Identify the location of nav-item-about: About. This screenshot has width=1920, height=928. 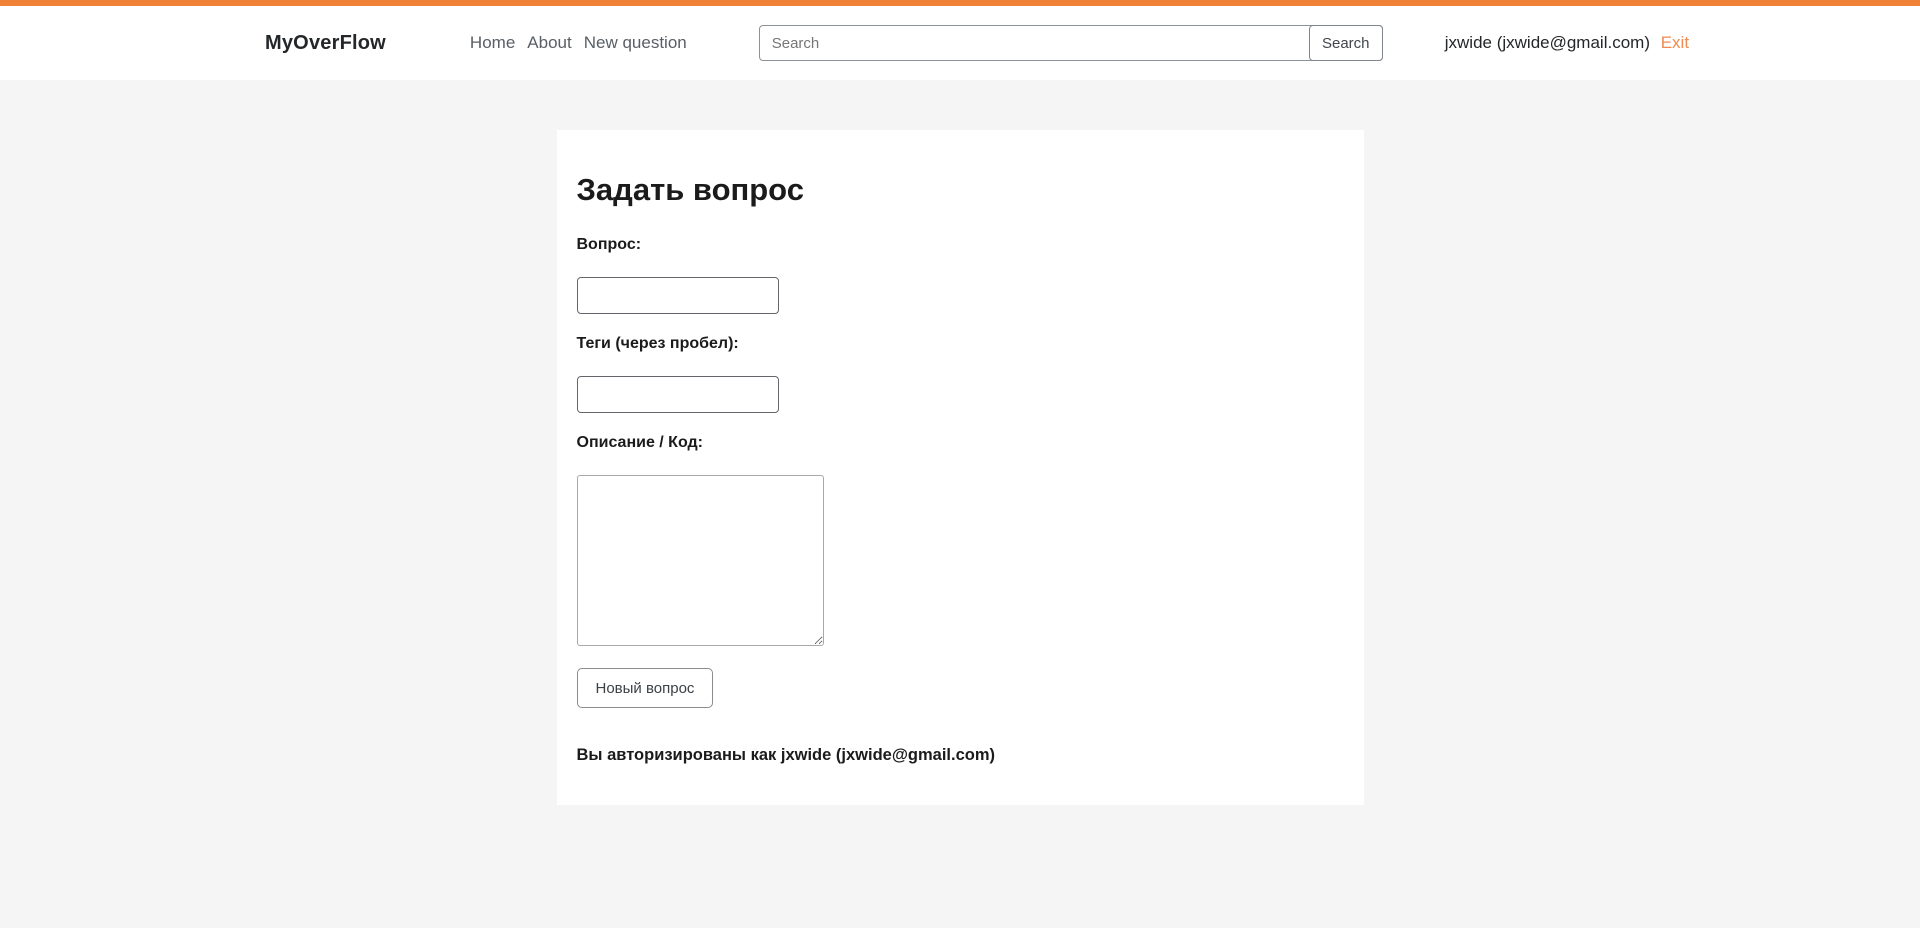
(549, 43).